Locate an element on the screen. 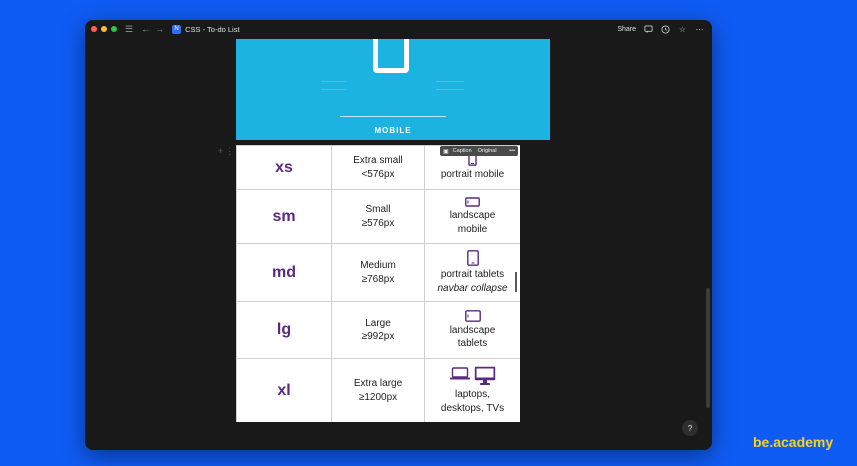 The height and width of the screenshot is (466, 857). device-cell: laptops, desktops, TVs is located at coordinates (472, 390).